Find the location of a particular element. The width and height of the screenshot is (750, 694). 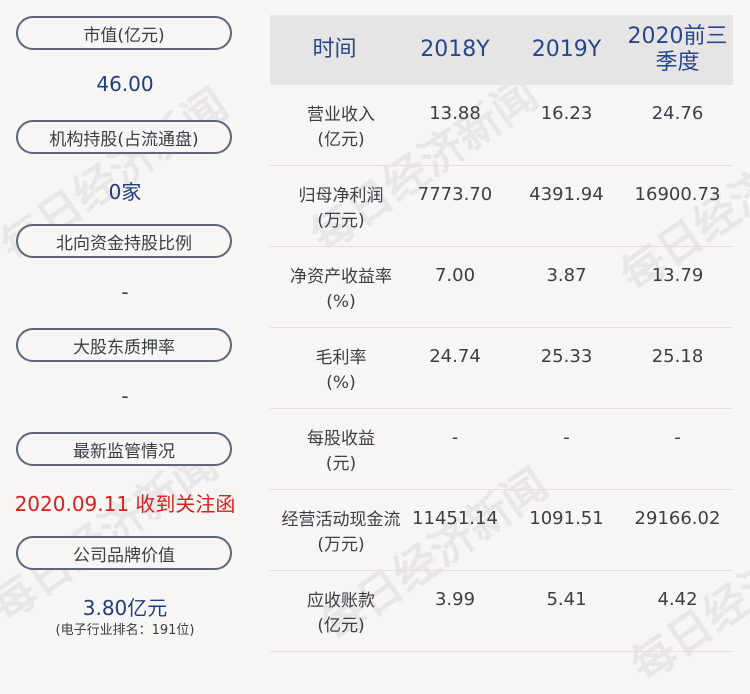

cell-2020q3: 29166.02 is located at coordinates (677, 518).